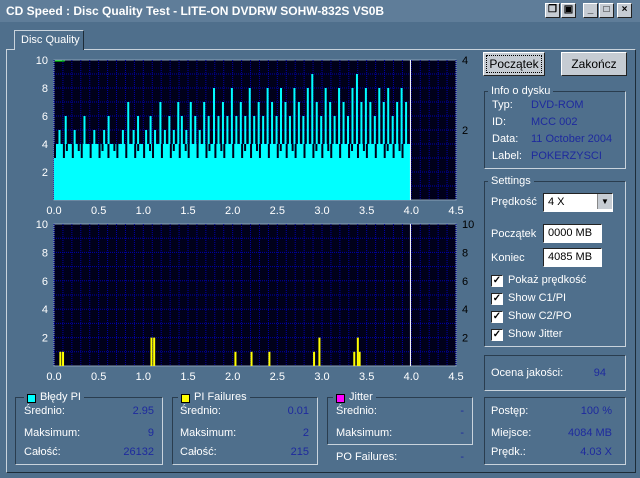 Image resolution: width=640 pixels, height=478 pixels. Describe the element at coordinates (508, 258) in the screenshot. I see `end-mb-label: Koniec` at that location.